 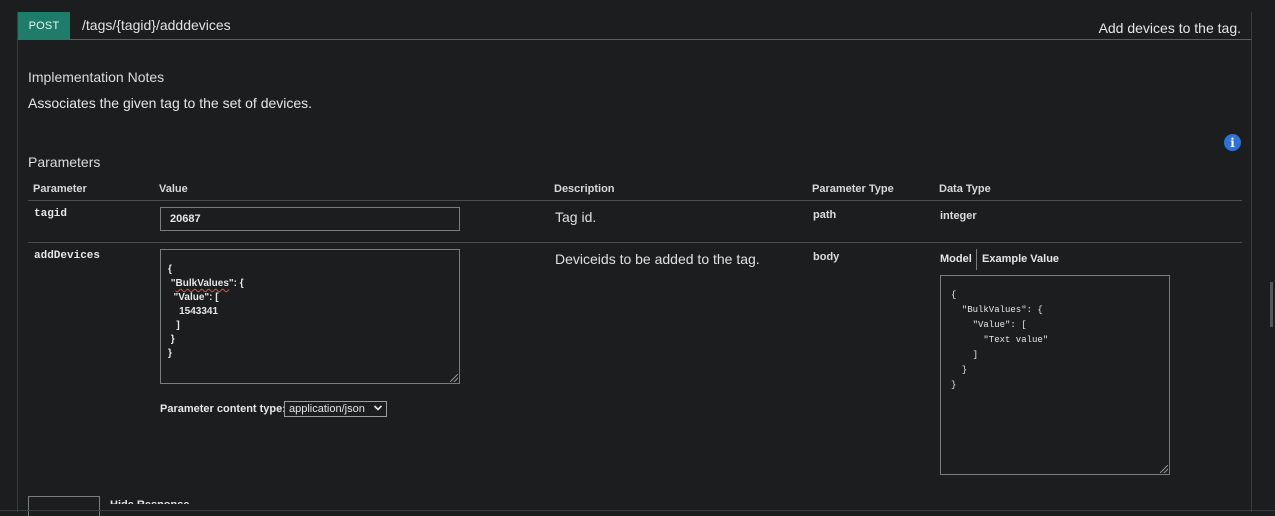 What do you see at coordinates (327, 409) in the screenshot?
I see `content-type-value: application/json` at bounding box center [327, 409].